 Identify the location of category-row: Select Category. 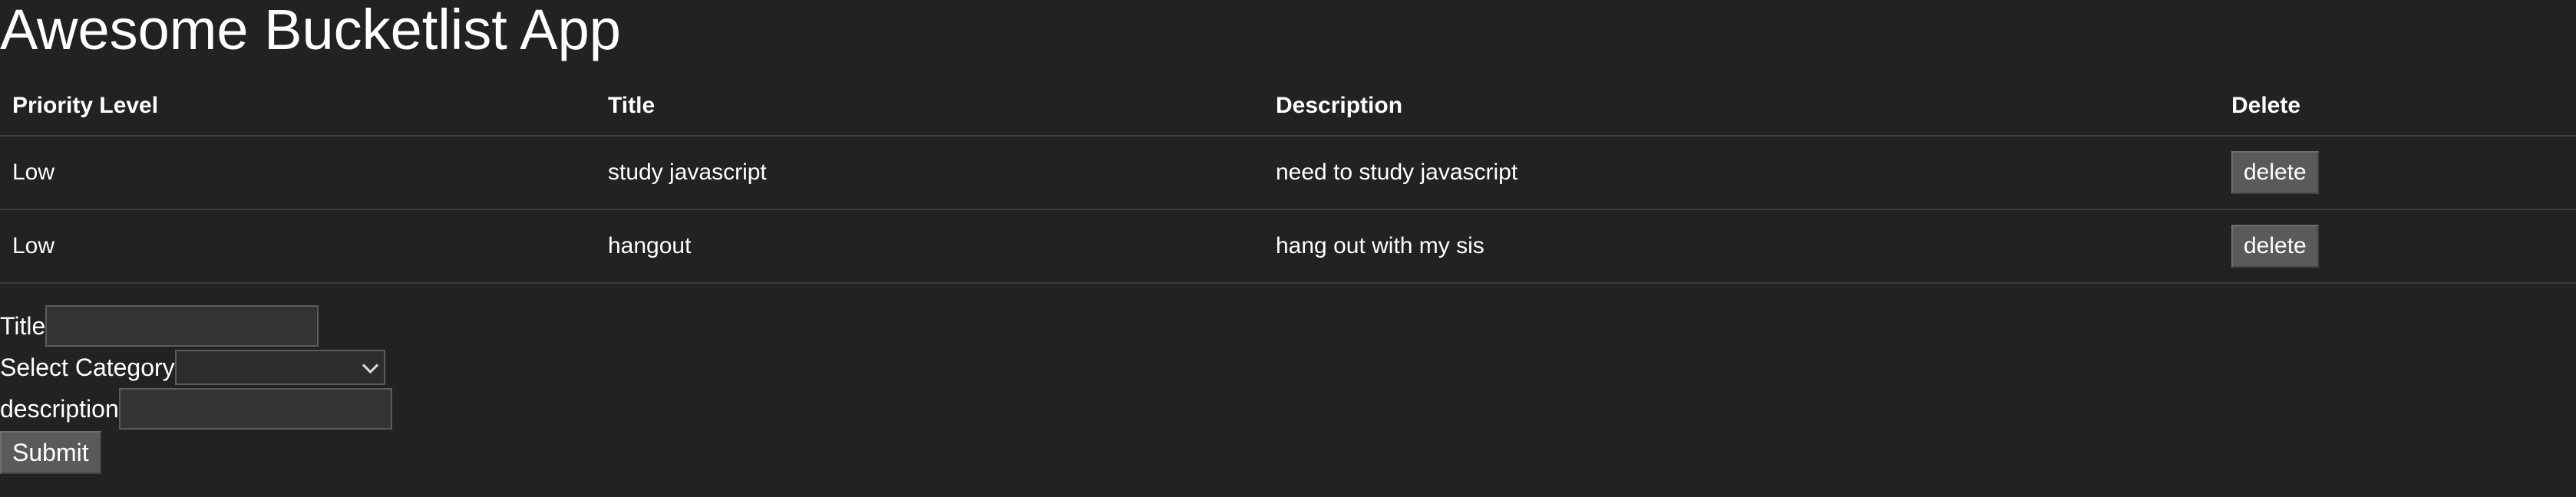
(196, 367).